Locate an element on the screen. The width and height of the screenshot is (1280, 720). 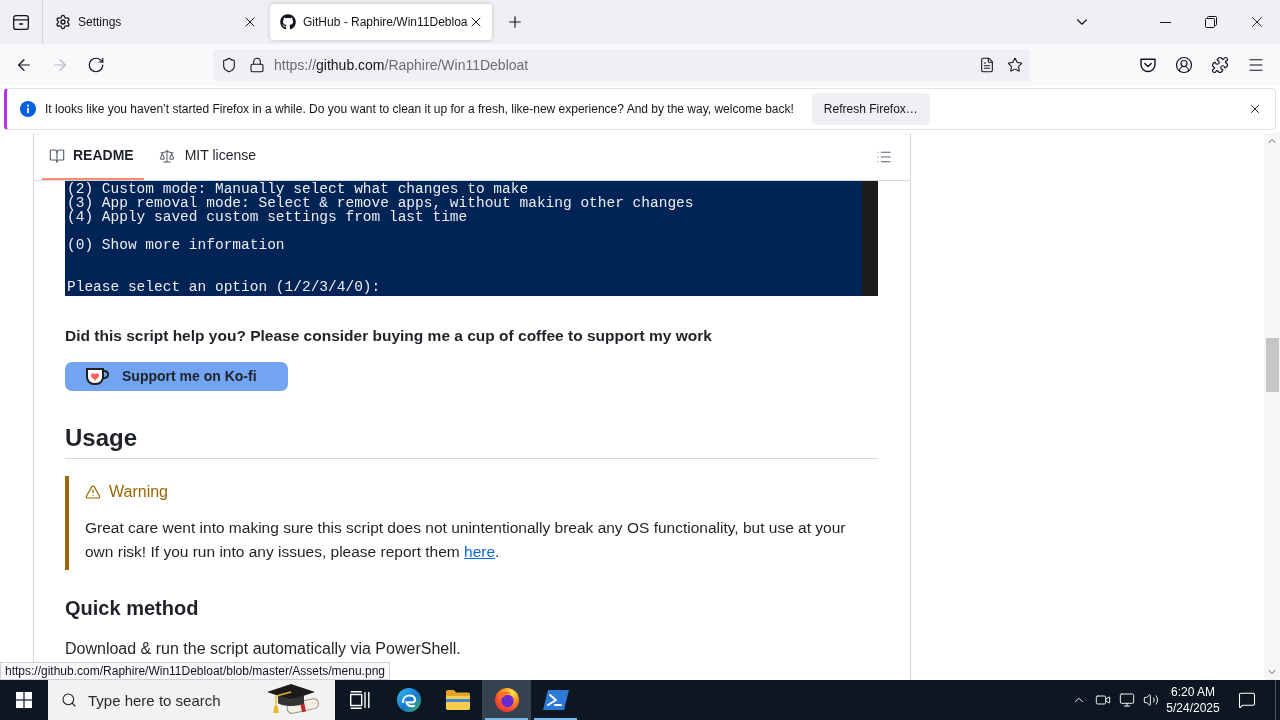
reader-view-icon is located at coordinates (987, 65).